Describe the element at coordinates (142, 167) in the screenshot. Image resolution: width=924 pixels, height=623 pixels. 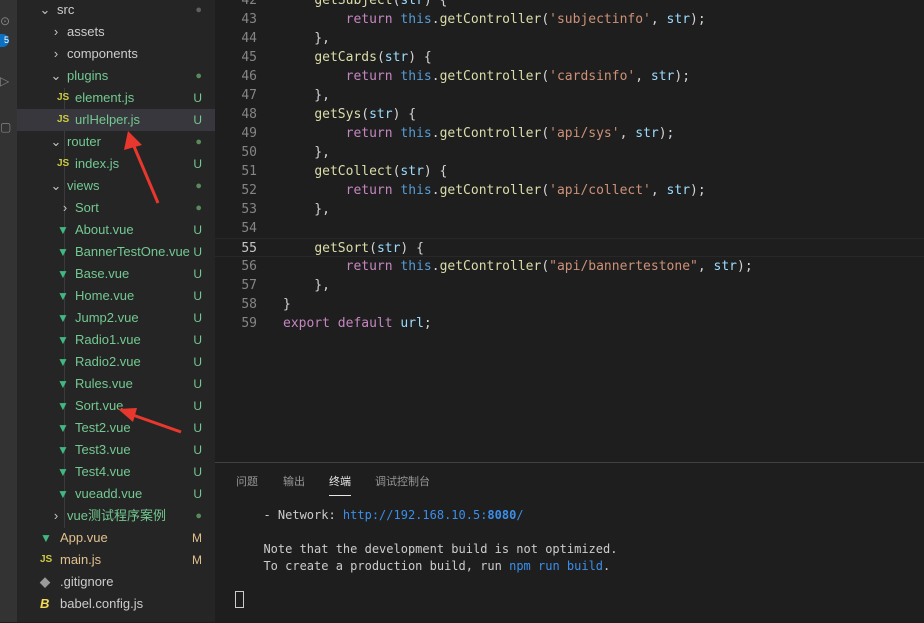
I see `arrow-to-urlhelper` at that location.